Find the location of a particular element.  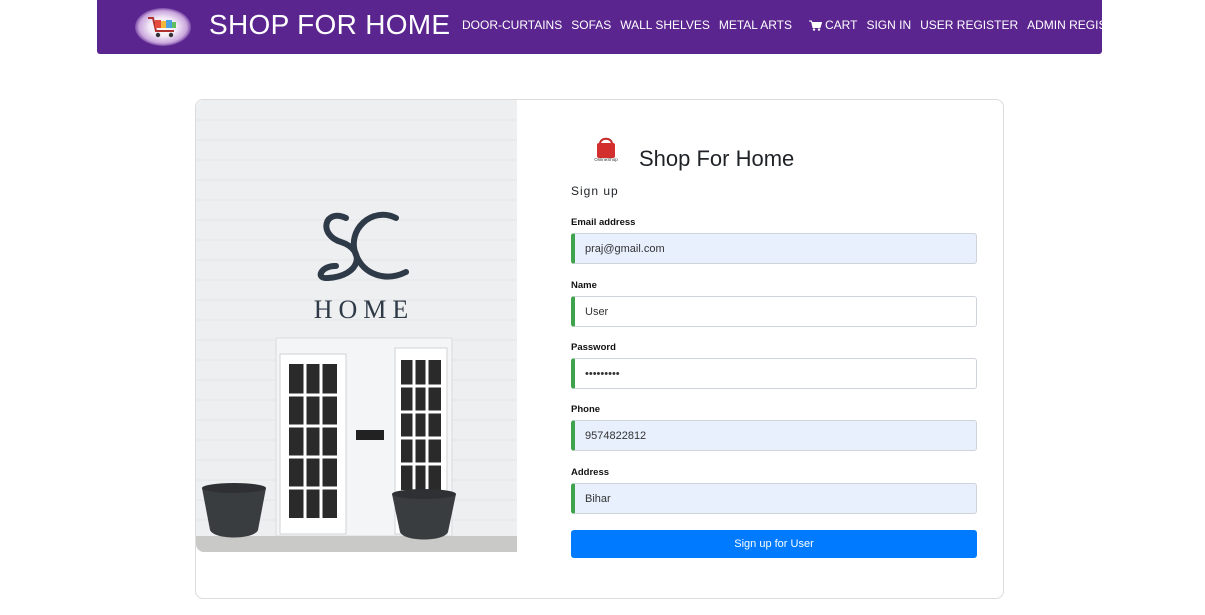

planter-left is located at coordinates (234, 513).